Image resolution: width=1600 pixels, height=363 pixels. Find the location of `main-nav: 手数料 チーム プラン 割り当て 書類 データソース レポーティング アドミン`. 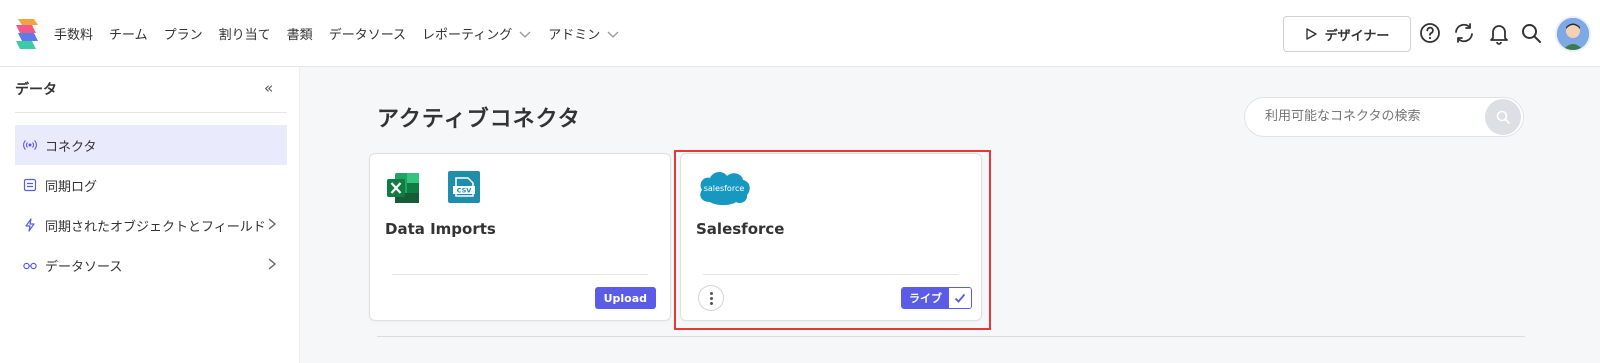

main-nav: 手数料 チーム プラン 割り当て 書類 データソース レポーティング アドミン is located at coordinates (345, 33).